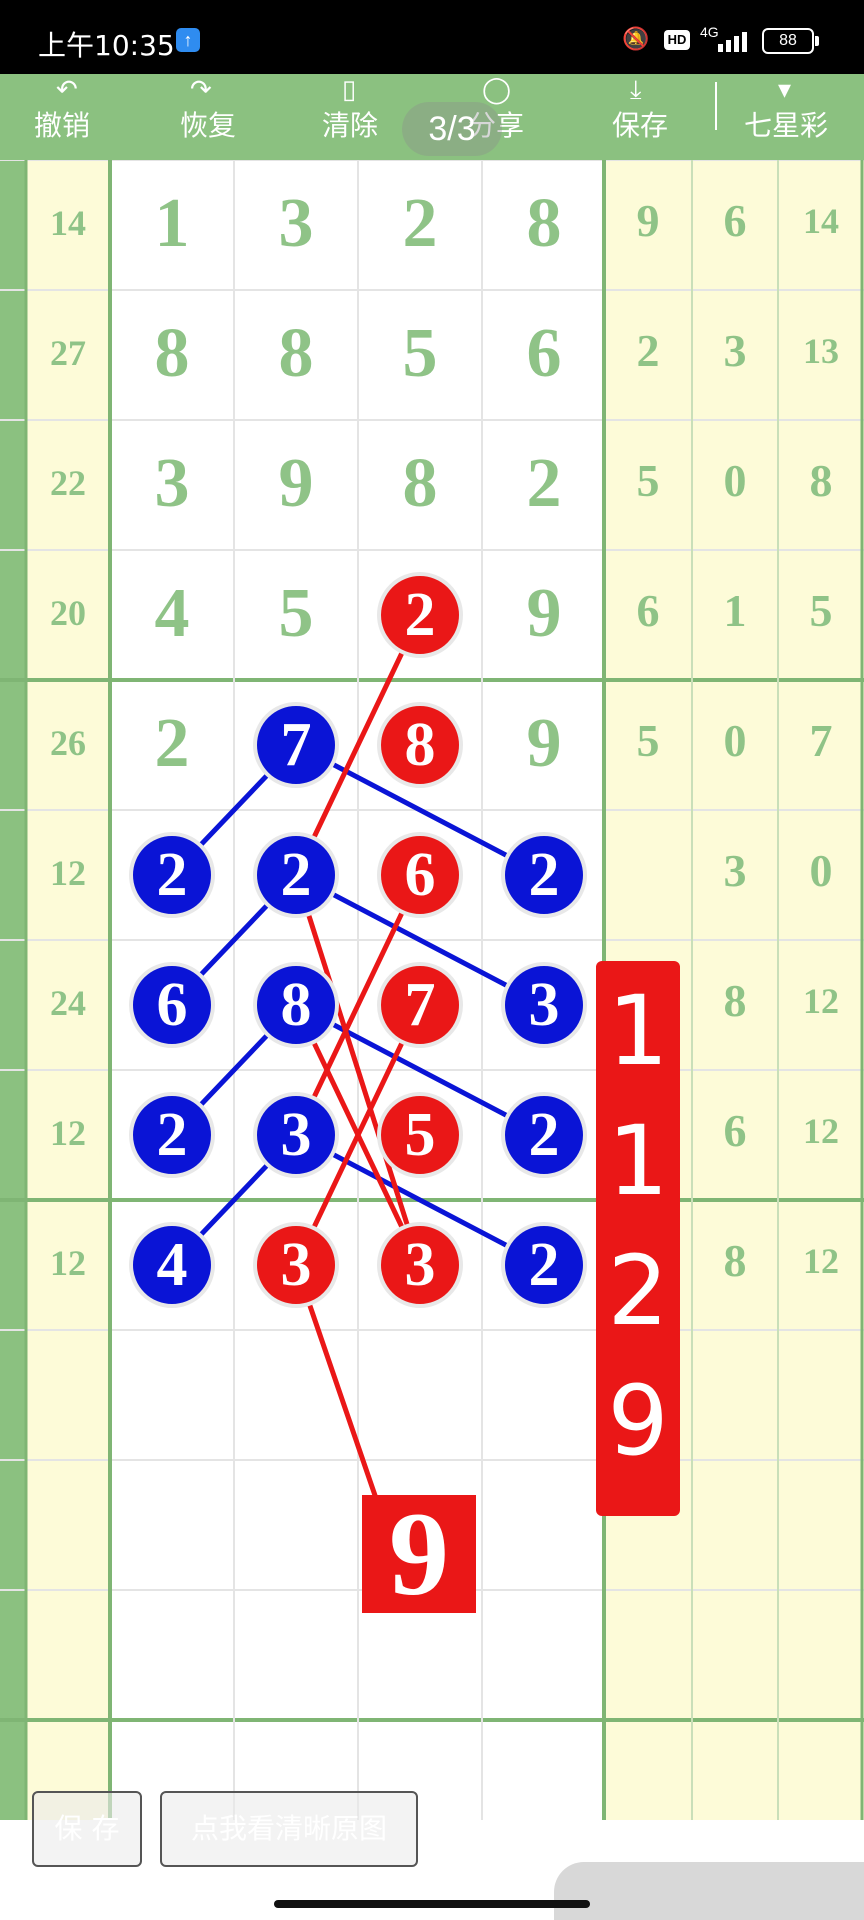  Describe the element at coordinates (62, 124) in the screenshot. I see `undo-button: 撤销` at that location.